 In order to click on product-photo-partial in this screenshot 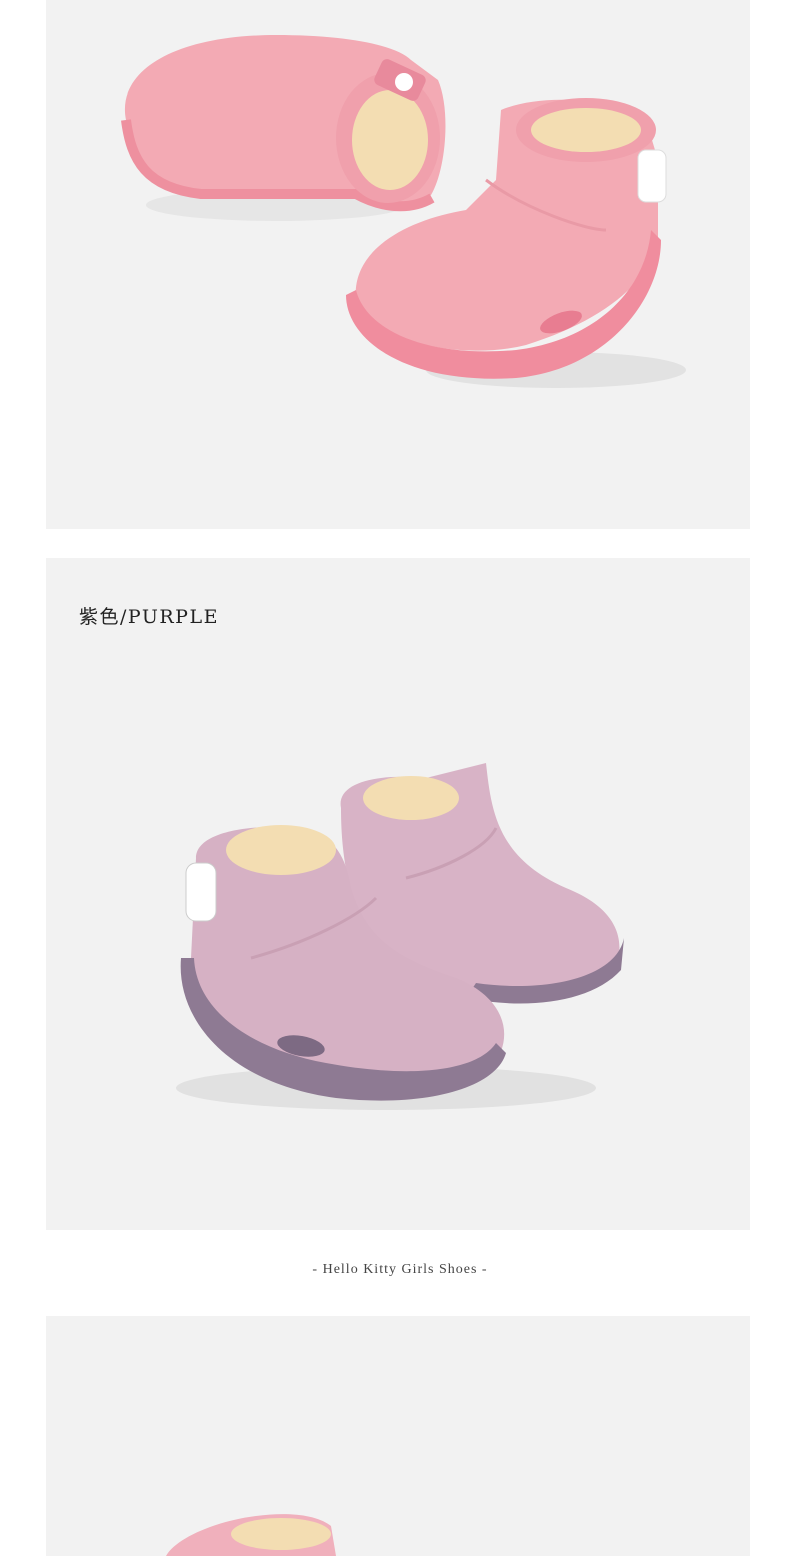, I will do `click(398, 1436)`.